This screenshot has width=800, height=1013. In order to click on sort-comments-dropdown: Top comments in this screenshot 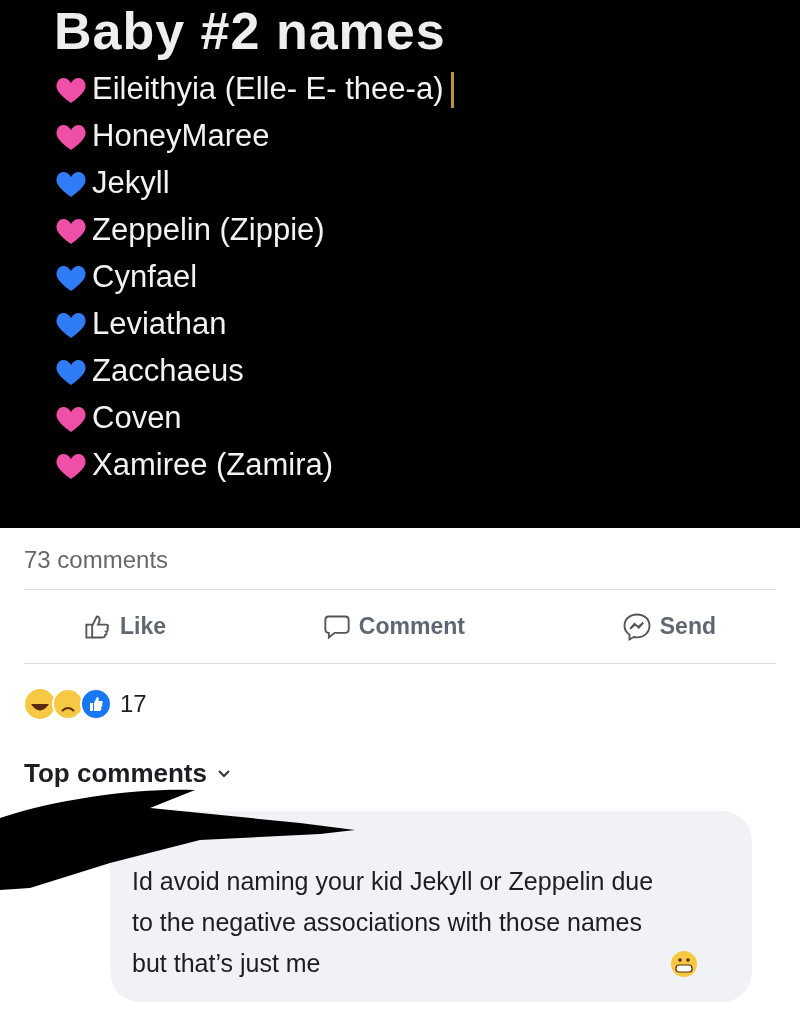, I will do `click(127, 773)`.